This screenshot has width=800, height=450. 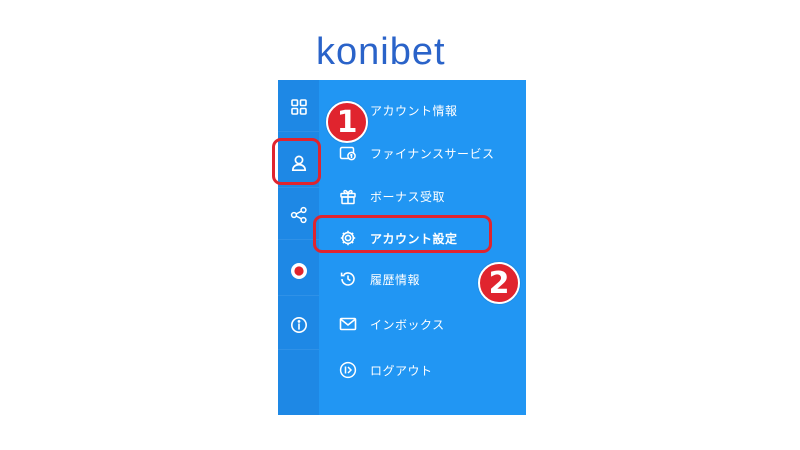 I want to click on step-badge-2: 2, so click(x=499, y=283).